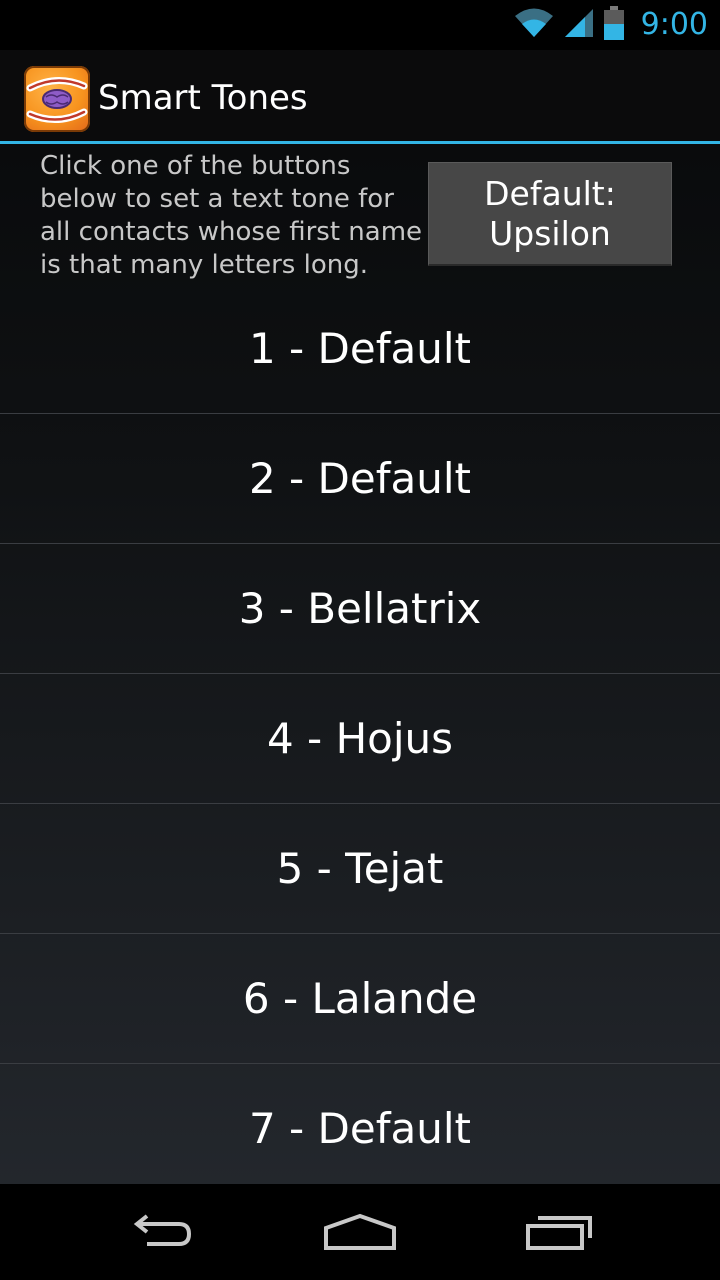 The height and width of the screenshot is (1280, 720). I want to click on default-tone-button: Default: Upsilon, so click(550, 214).